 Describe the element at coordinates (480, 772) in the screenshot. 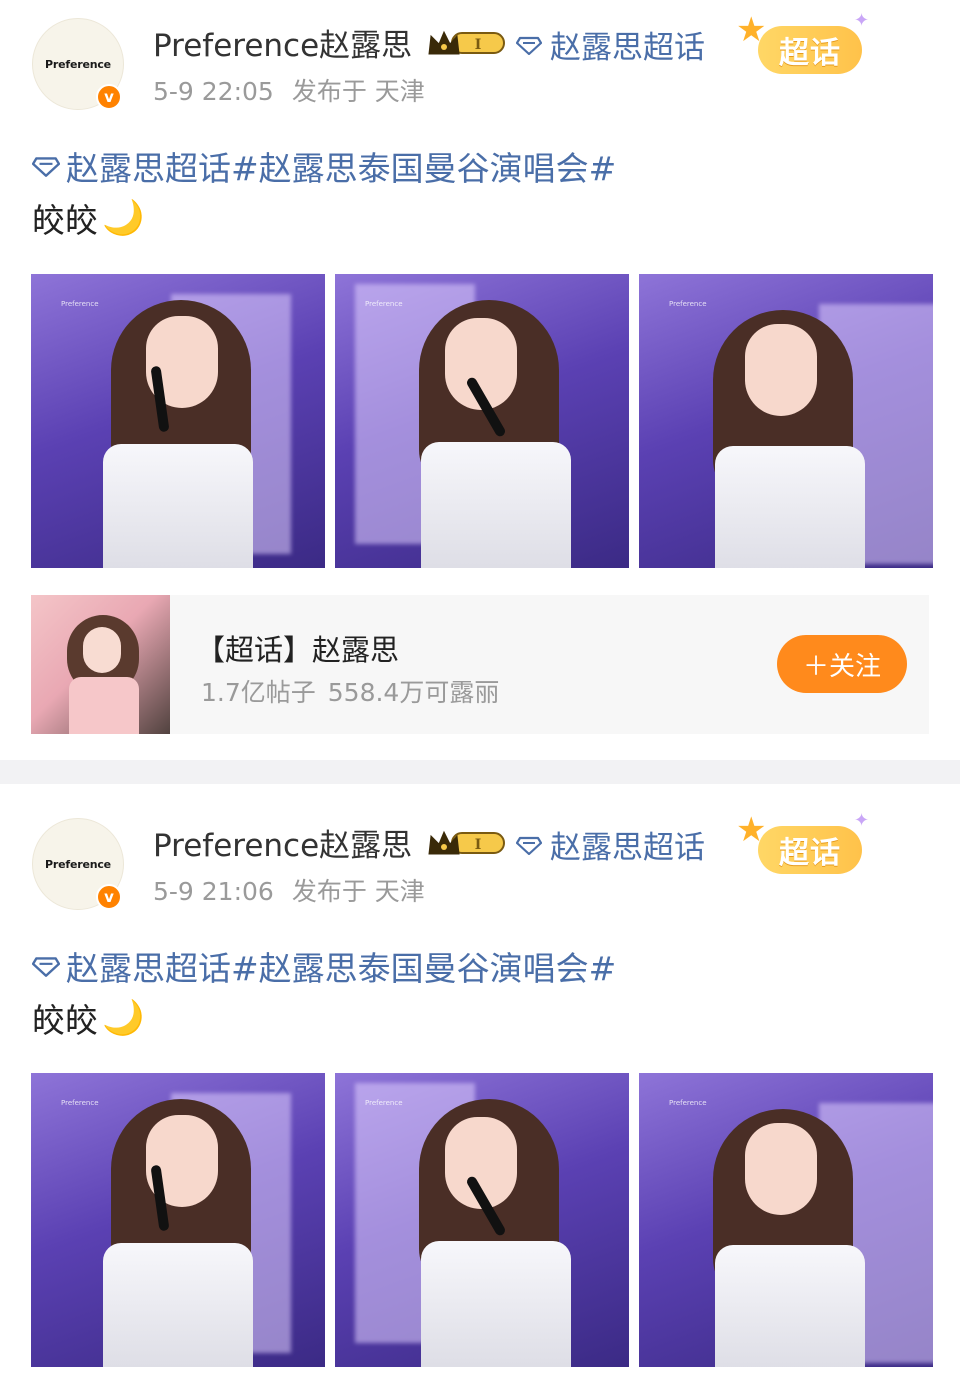

I see `post-divider` at that location.